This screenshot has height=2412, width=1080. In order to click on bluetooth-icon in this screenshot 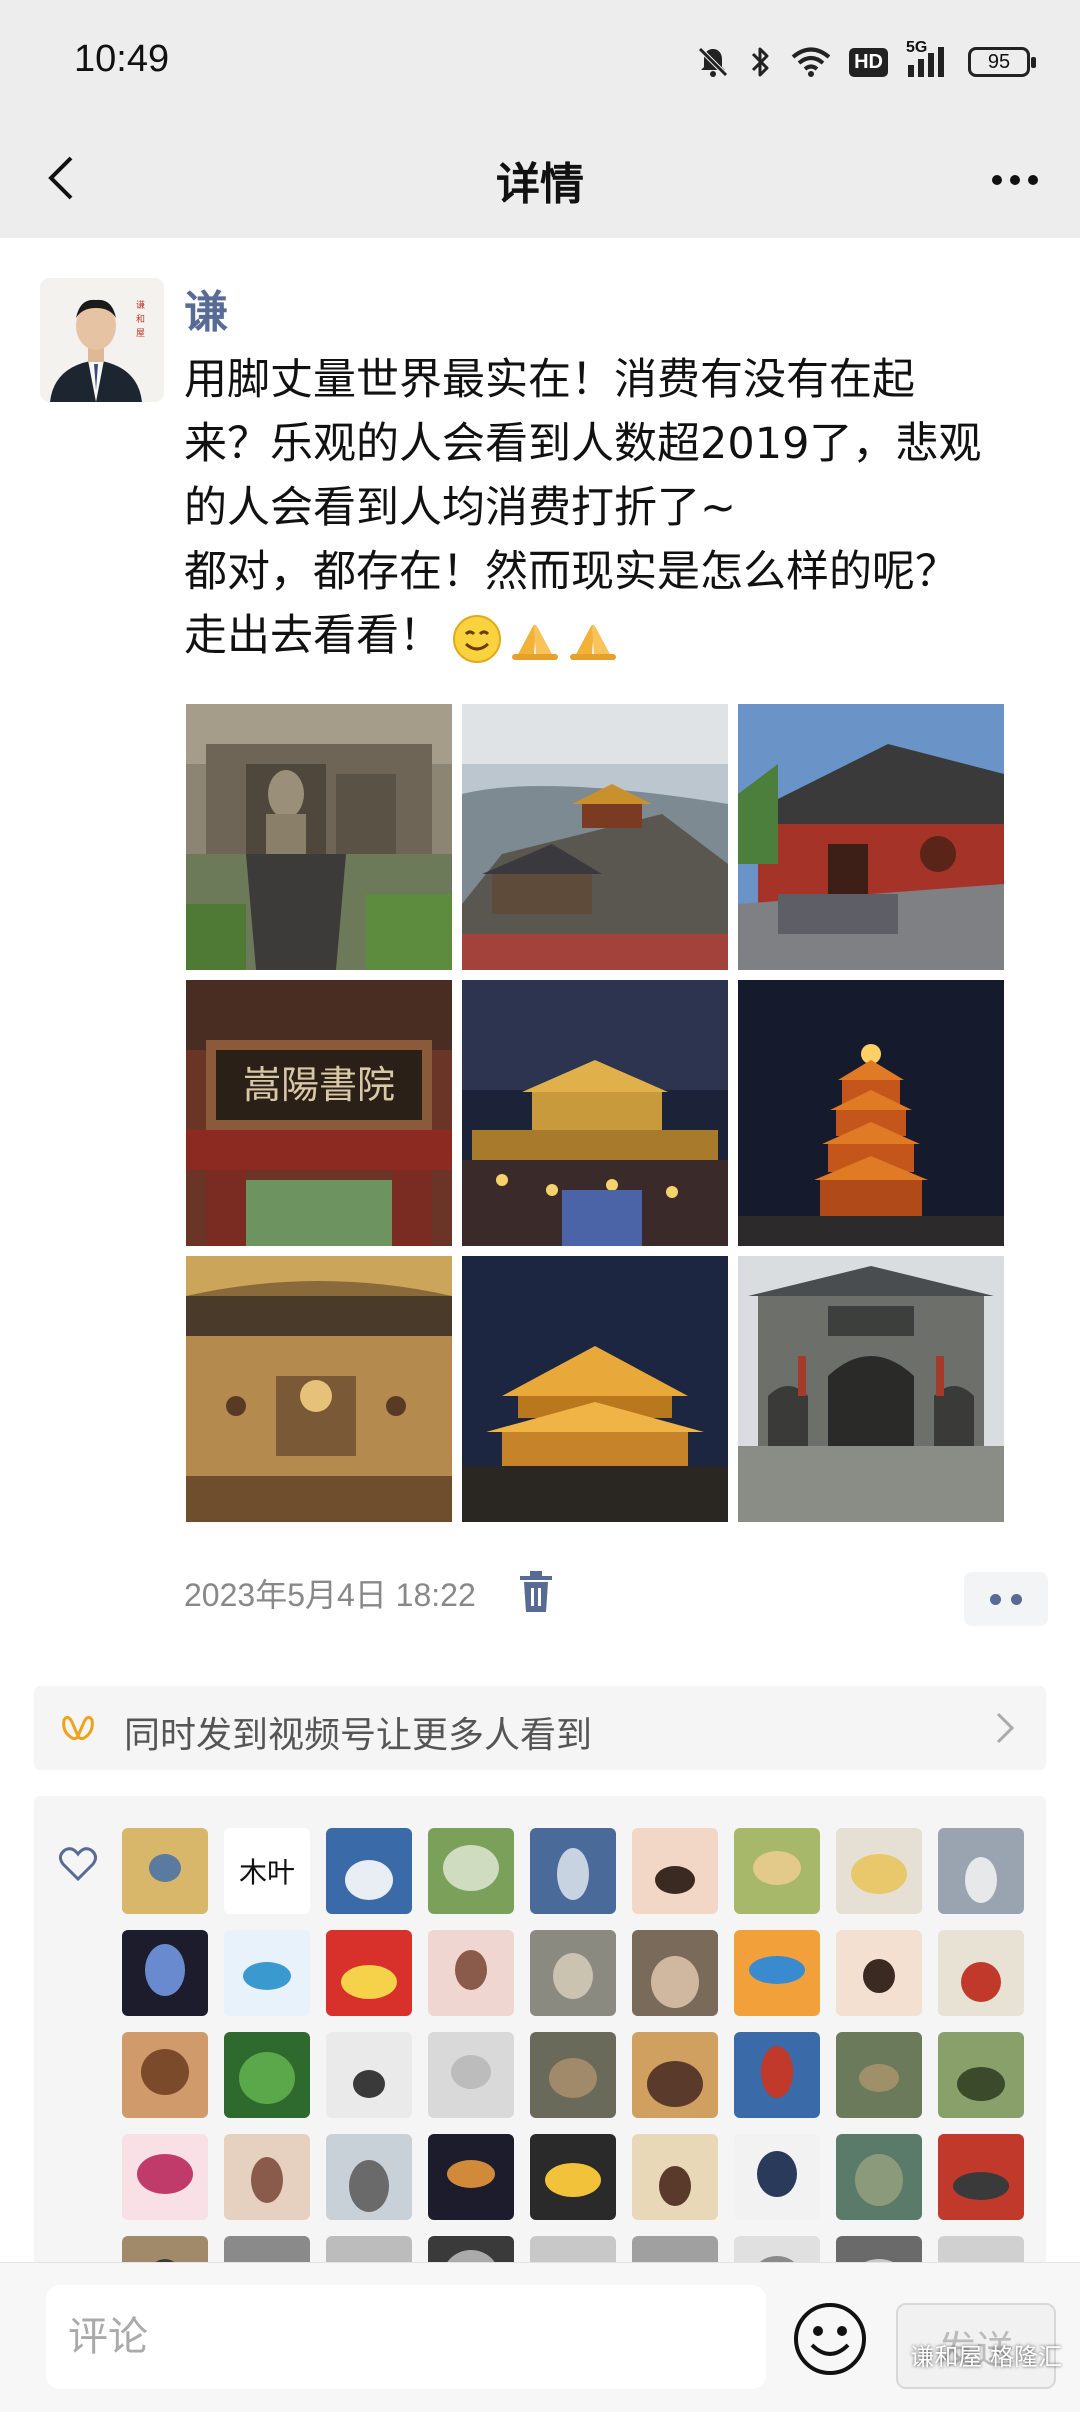, I will do `click(761, 62)`.